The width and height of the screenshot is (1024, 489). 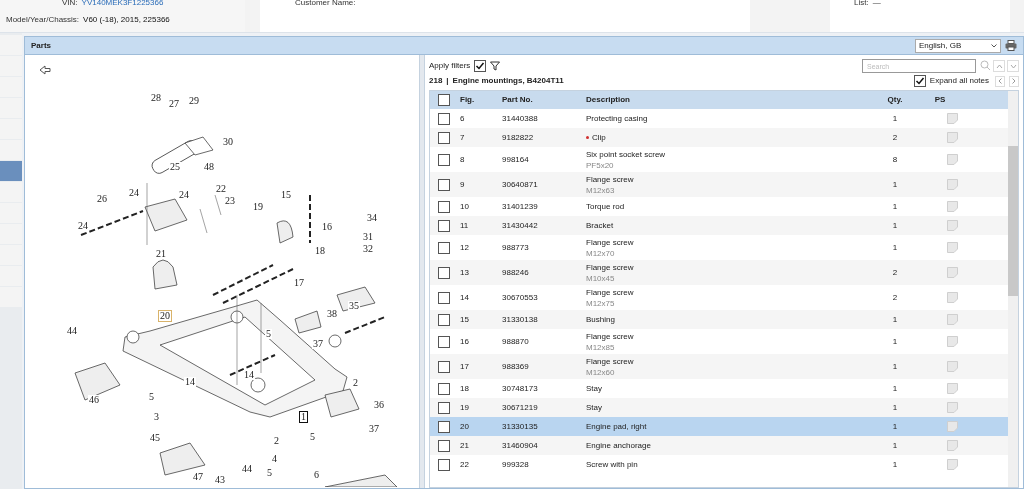 What do you see at coordinates (719, 319) in the screenshot?
I see `table-row: 15 31330138 Bushing 1` at bounding box center [719, 319].